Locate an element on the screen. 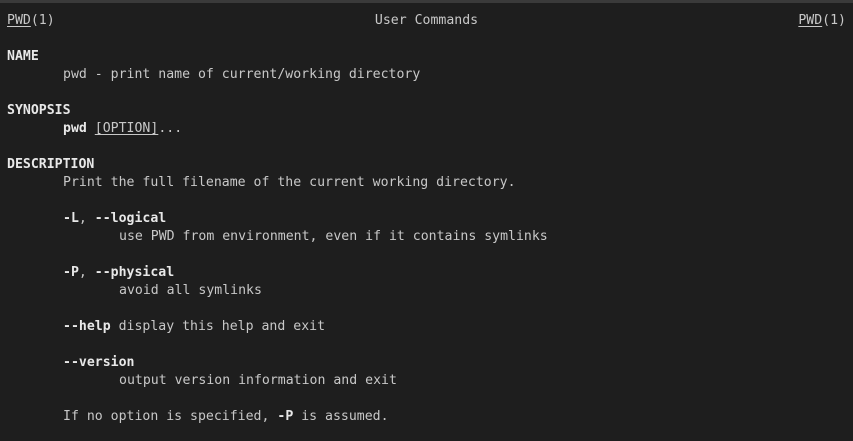 The height and width of the screenshot is (441, 853). default-note-post: is assumed. is located at coordinates (341, 416).